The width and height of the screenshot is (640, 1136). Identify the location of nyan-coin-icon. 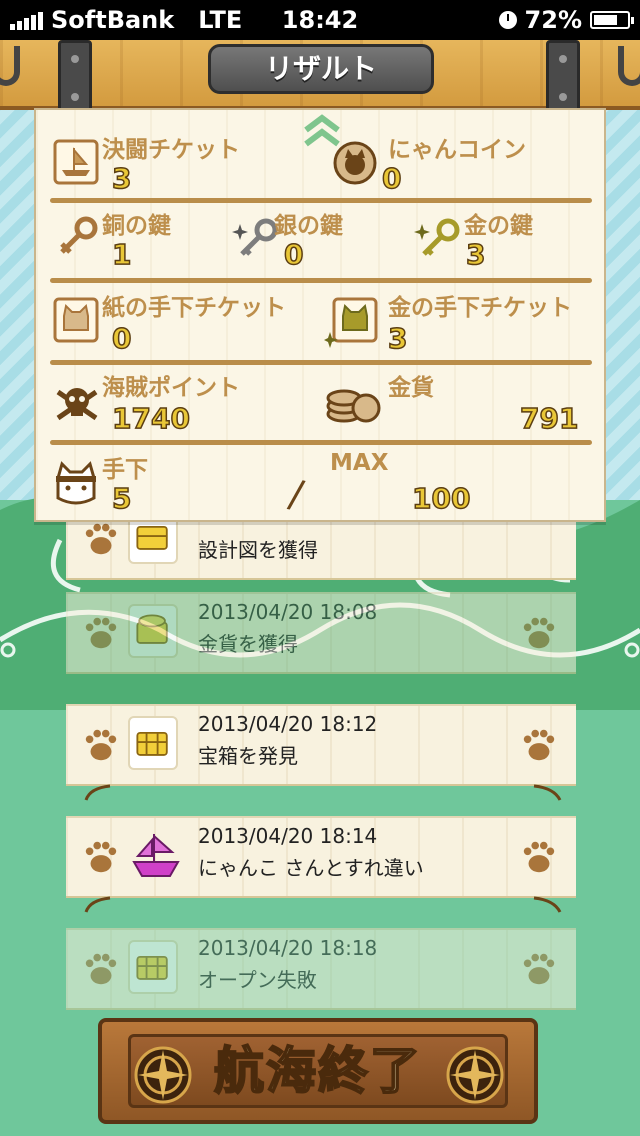
(355, 163).